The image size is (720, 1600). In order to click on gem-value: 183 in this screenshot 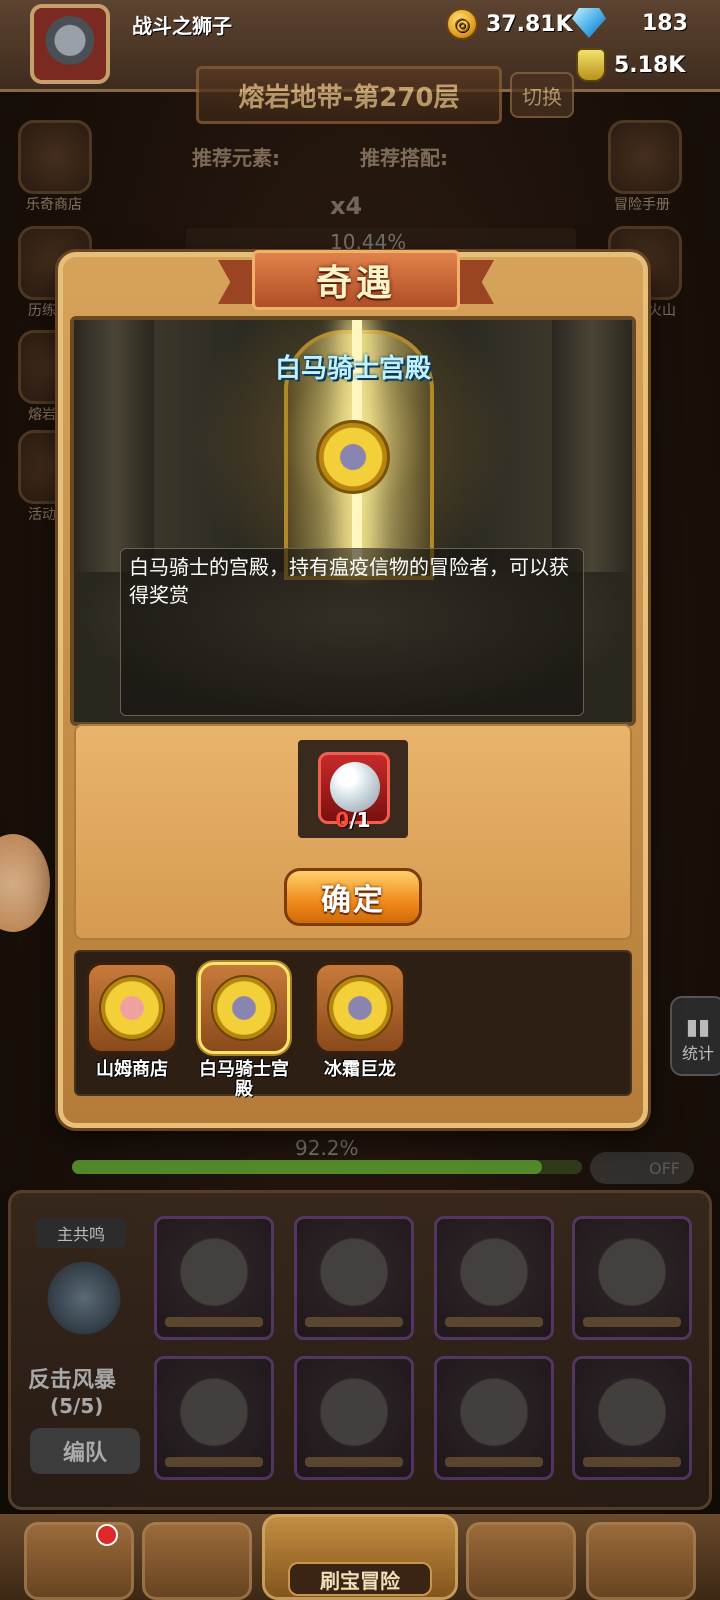, I will do `click(665, 23)`.